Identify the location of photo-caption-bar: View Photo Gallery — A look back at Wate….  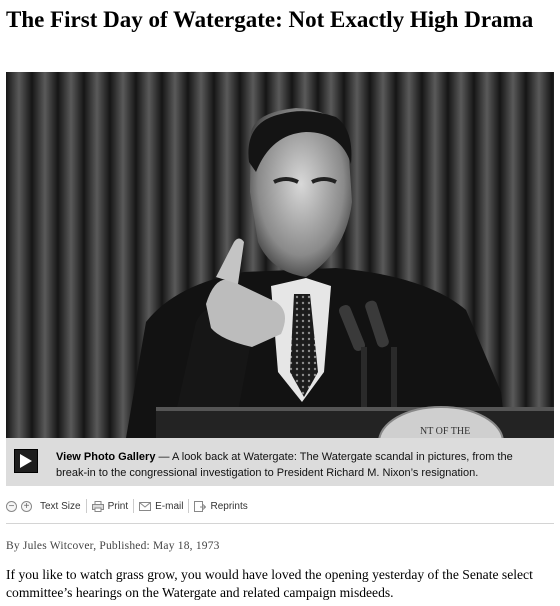
(280, 462).